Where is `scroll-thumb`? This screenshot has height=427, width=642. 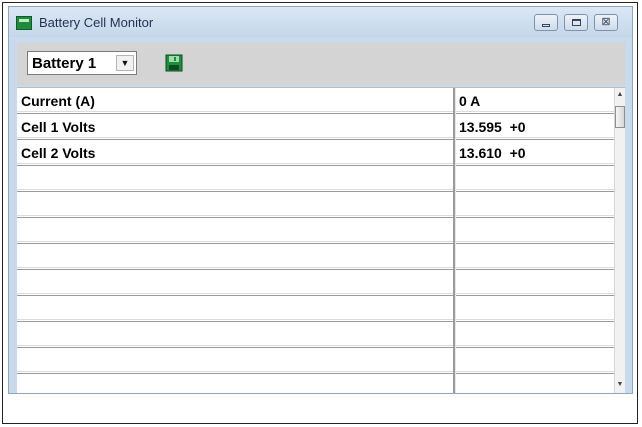 scroll-thumb is located at coordinates (620, 117).